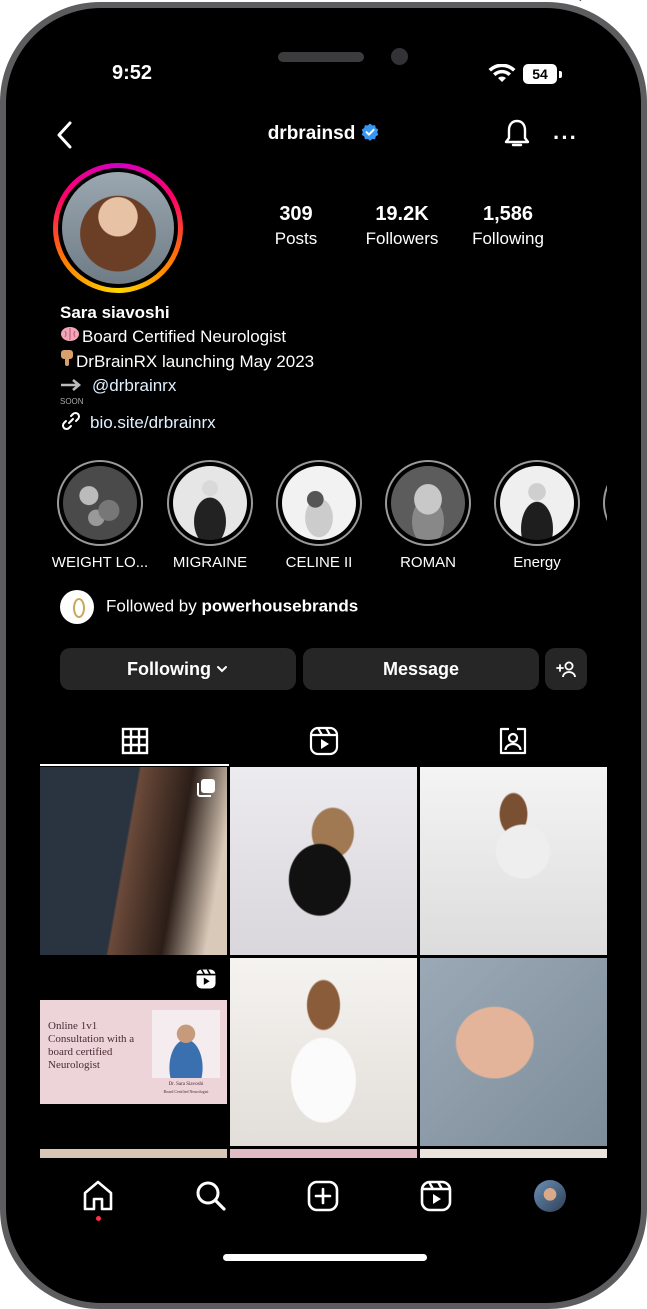  Describe the element at coordinates (517, 134) in the screenshot. I see `bell-icon` at that location.